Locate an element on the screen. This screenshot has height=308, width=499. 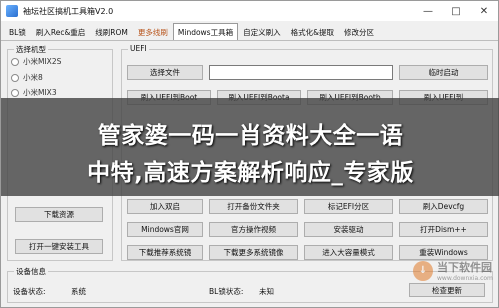
mass-storage-mode-button: 进入大容量模式 is located at coordinates (348, 252).